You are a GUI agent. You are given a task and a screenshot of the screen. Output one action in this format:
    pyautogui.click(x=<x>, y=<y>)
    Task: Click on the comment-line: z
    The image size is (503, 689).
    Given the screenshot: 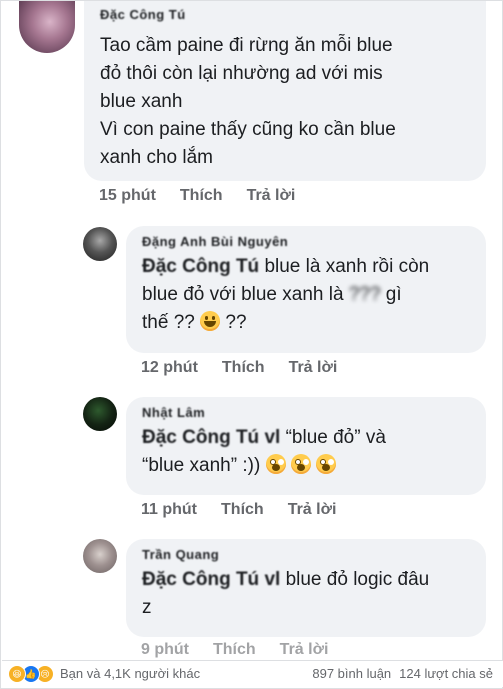 What is the action you would take?
    pyautogui.click(x=306, y=608)
    